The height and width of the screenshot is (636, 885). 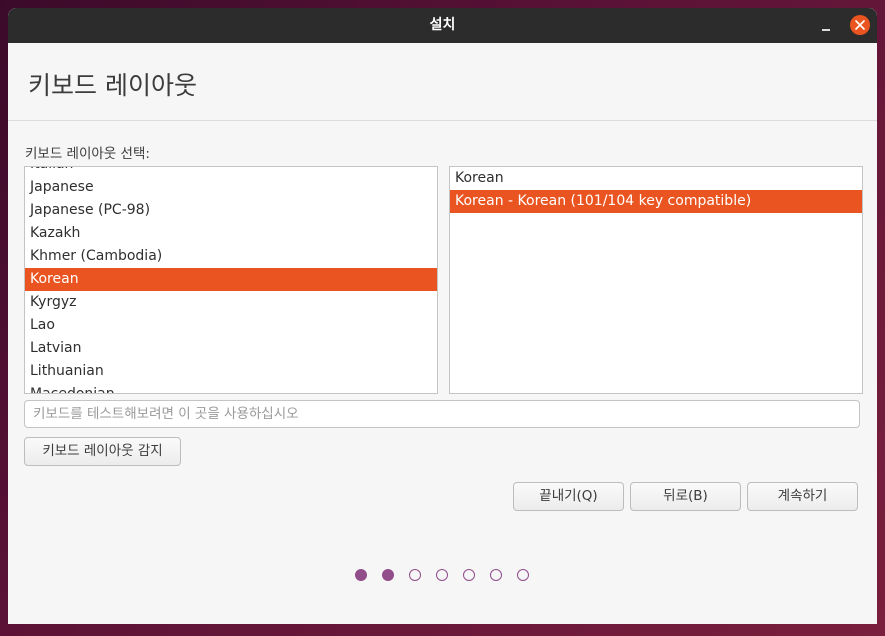 I want to click on list-item: Lao, so click(x=231, y=325).